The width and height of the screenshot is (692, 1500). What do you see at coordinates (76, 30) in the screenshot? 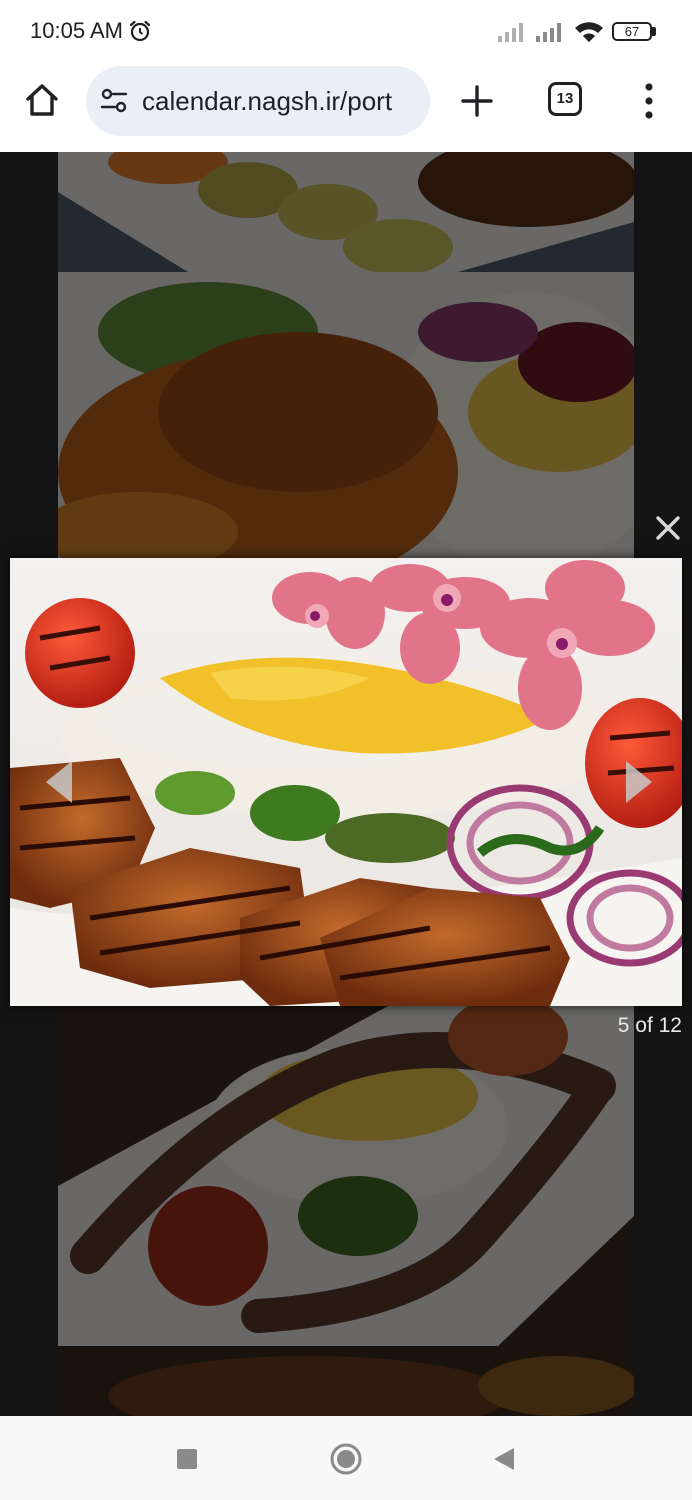
I see `status-time: 10:05 AM` at bounding box center [76, 30].